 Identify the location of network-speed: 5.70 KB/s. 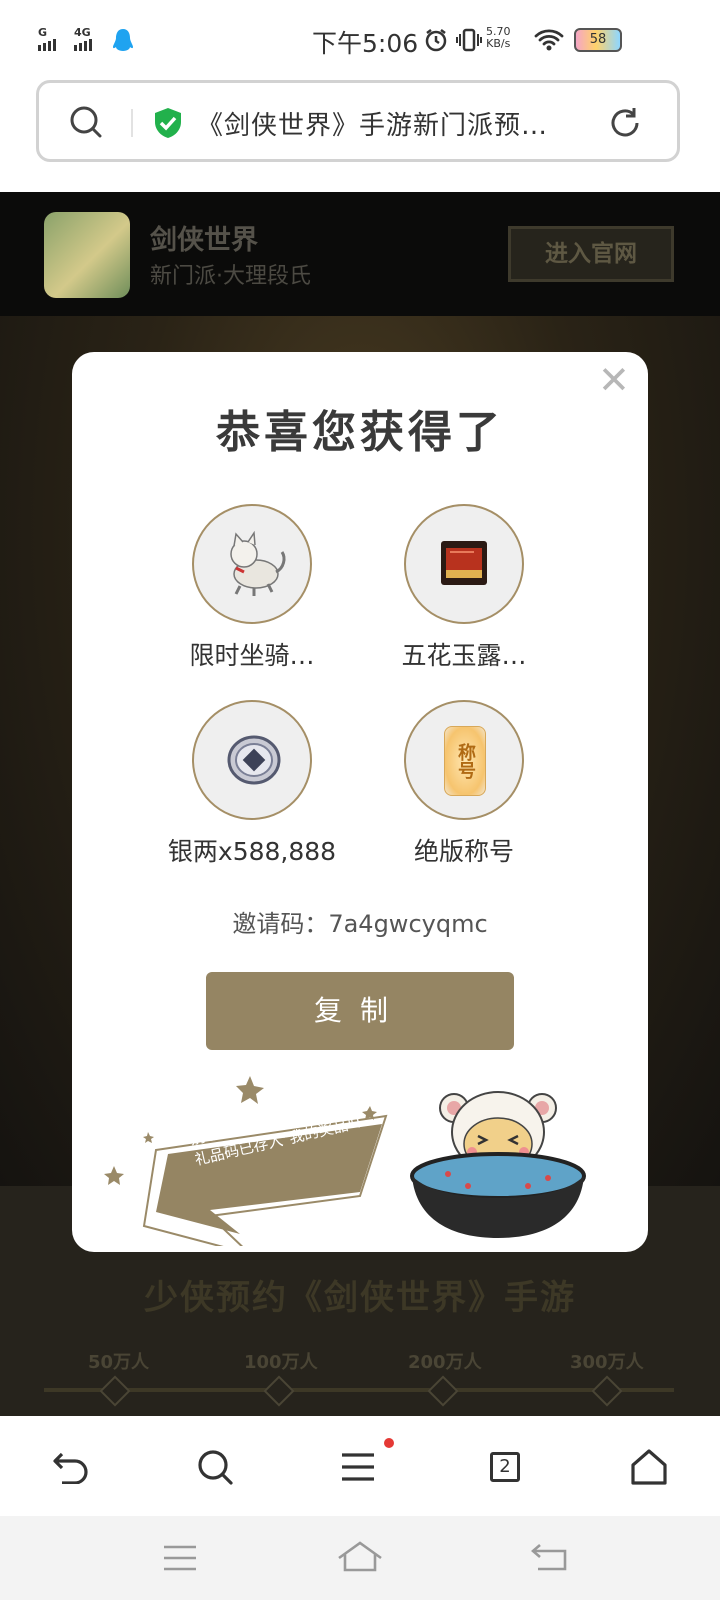
(498, 38).